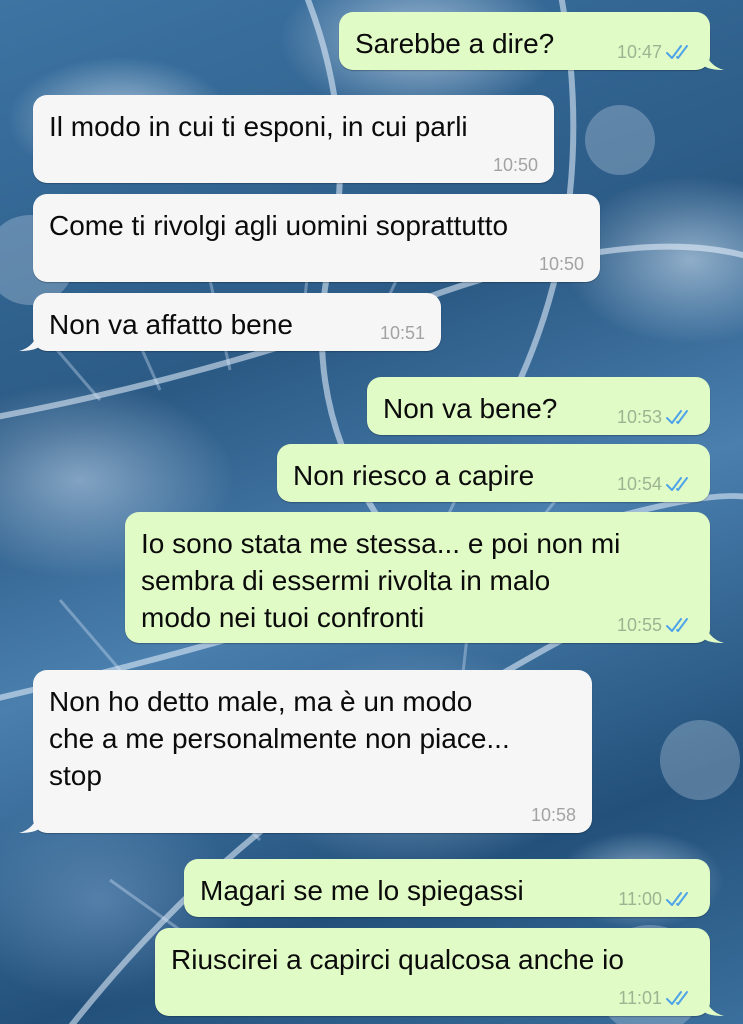  I want to click on message-timestamp: 10:54, so click(639, 484).